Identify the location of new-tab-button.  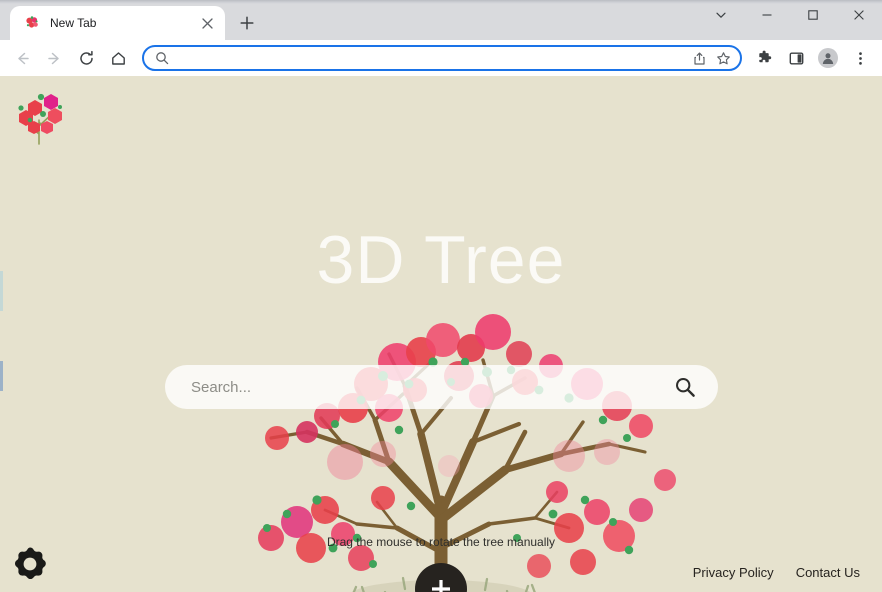
(247, 23).